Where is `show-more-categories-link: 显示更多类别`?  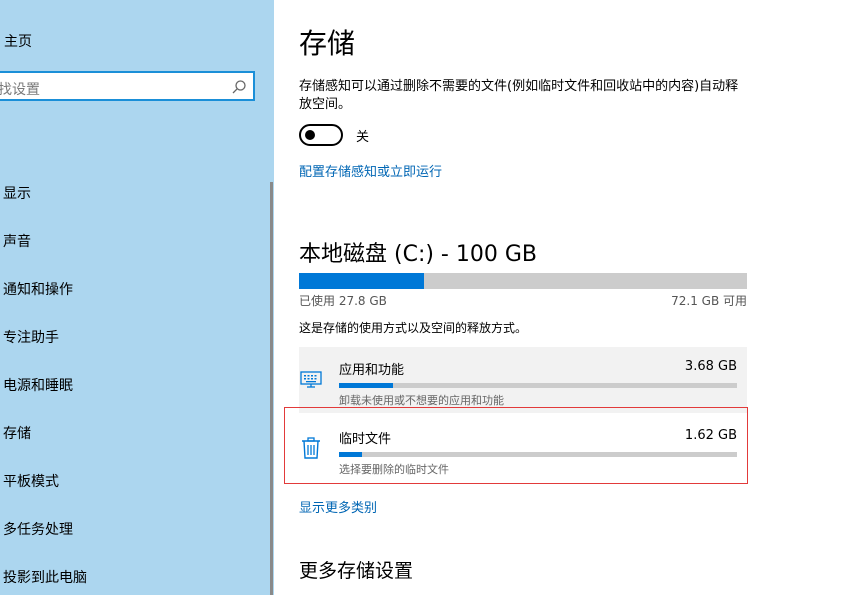 show-more-categories-link: 显示更多类别 is located at coordinates (338, 506).